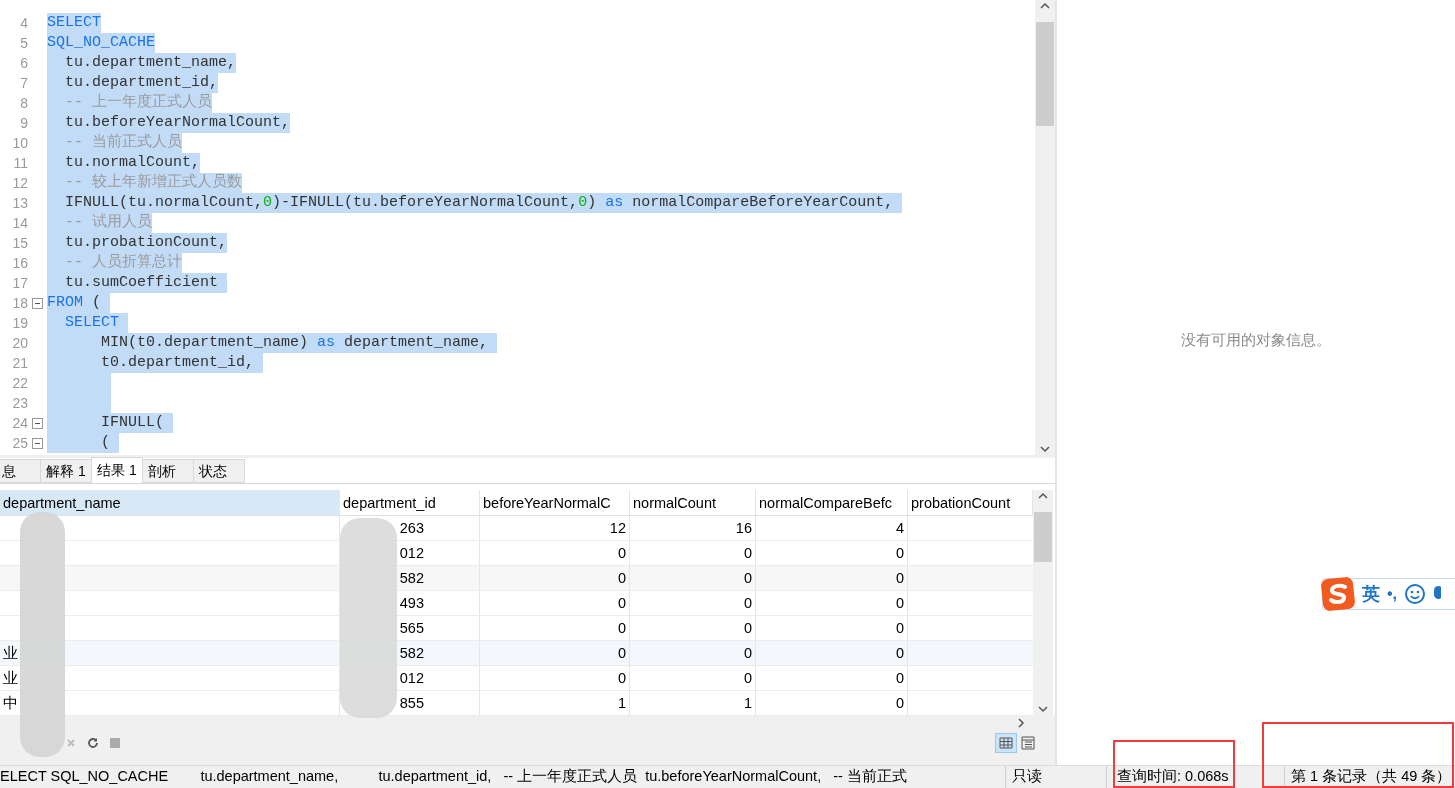  What do you see at coordinates (555, 502) in the screenshot?
I see `column-header: beforeYearNormalC` at bounding box center [555, 502].